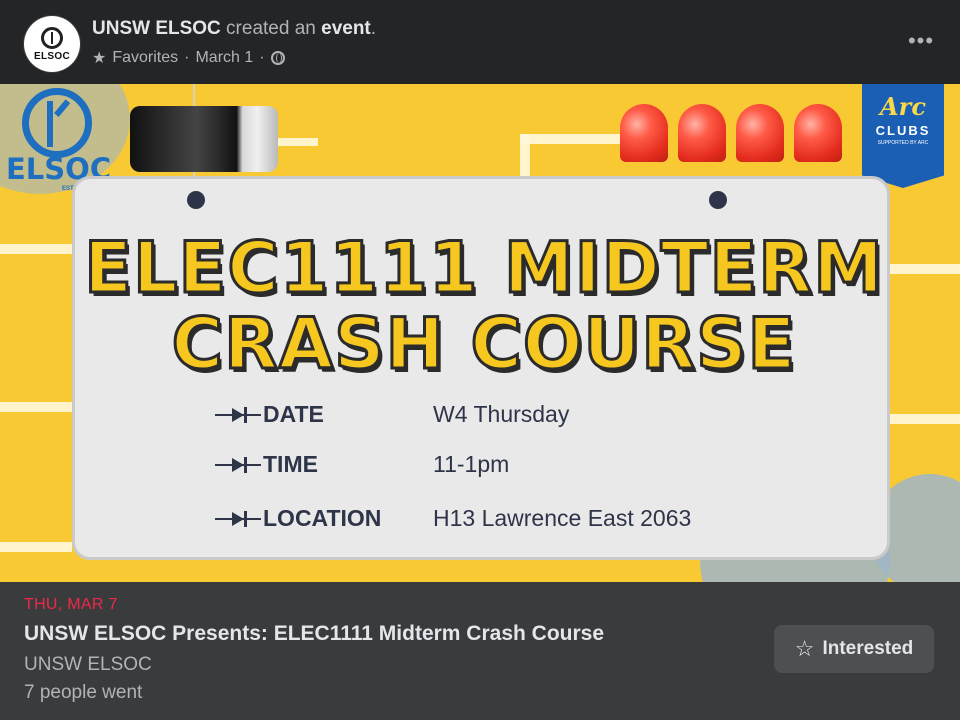  Describe the element at coordinates (868, 648) in the screenshot. I see `interested-label: Interested` at that location.